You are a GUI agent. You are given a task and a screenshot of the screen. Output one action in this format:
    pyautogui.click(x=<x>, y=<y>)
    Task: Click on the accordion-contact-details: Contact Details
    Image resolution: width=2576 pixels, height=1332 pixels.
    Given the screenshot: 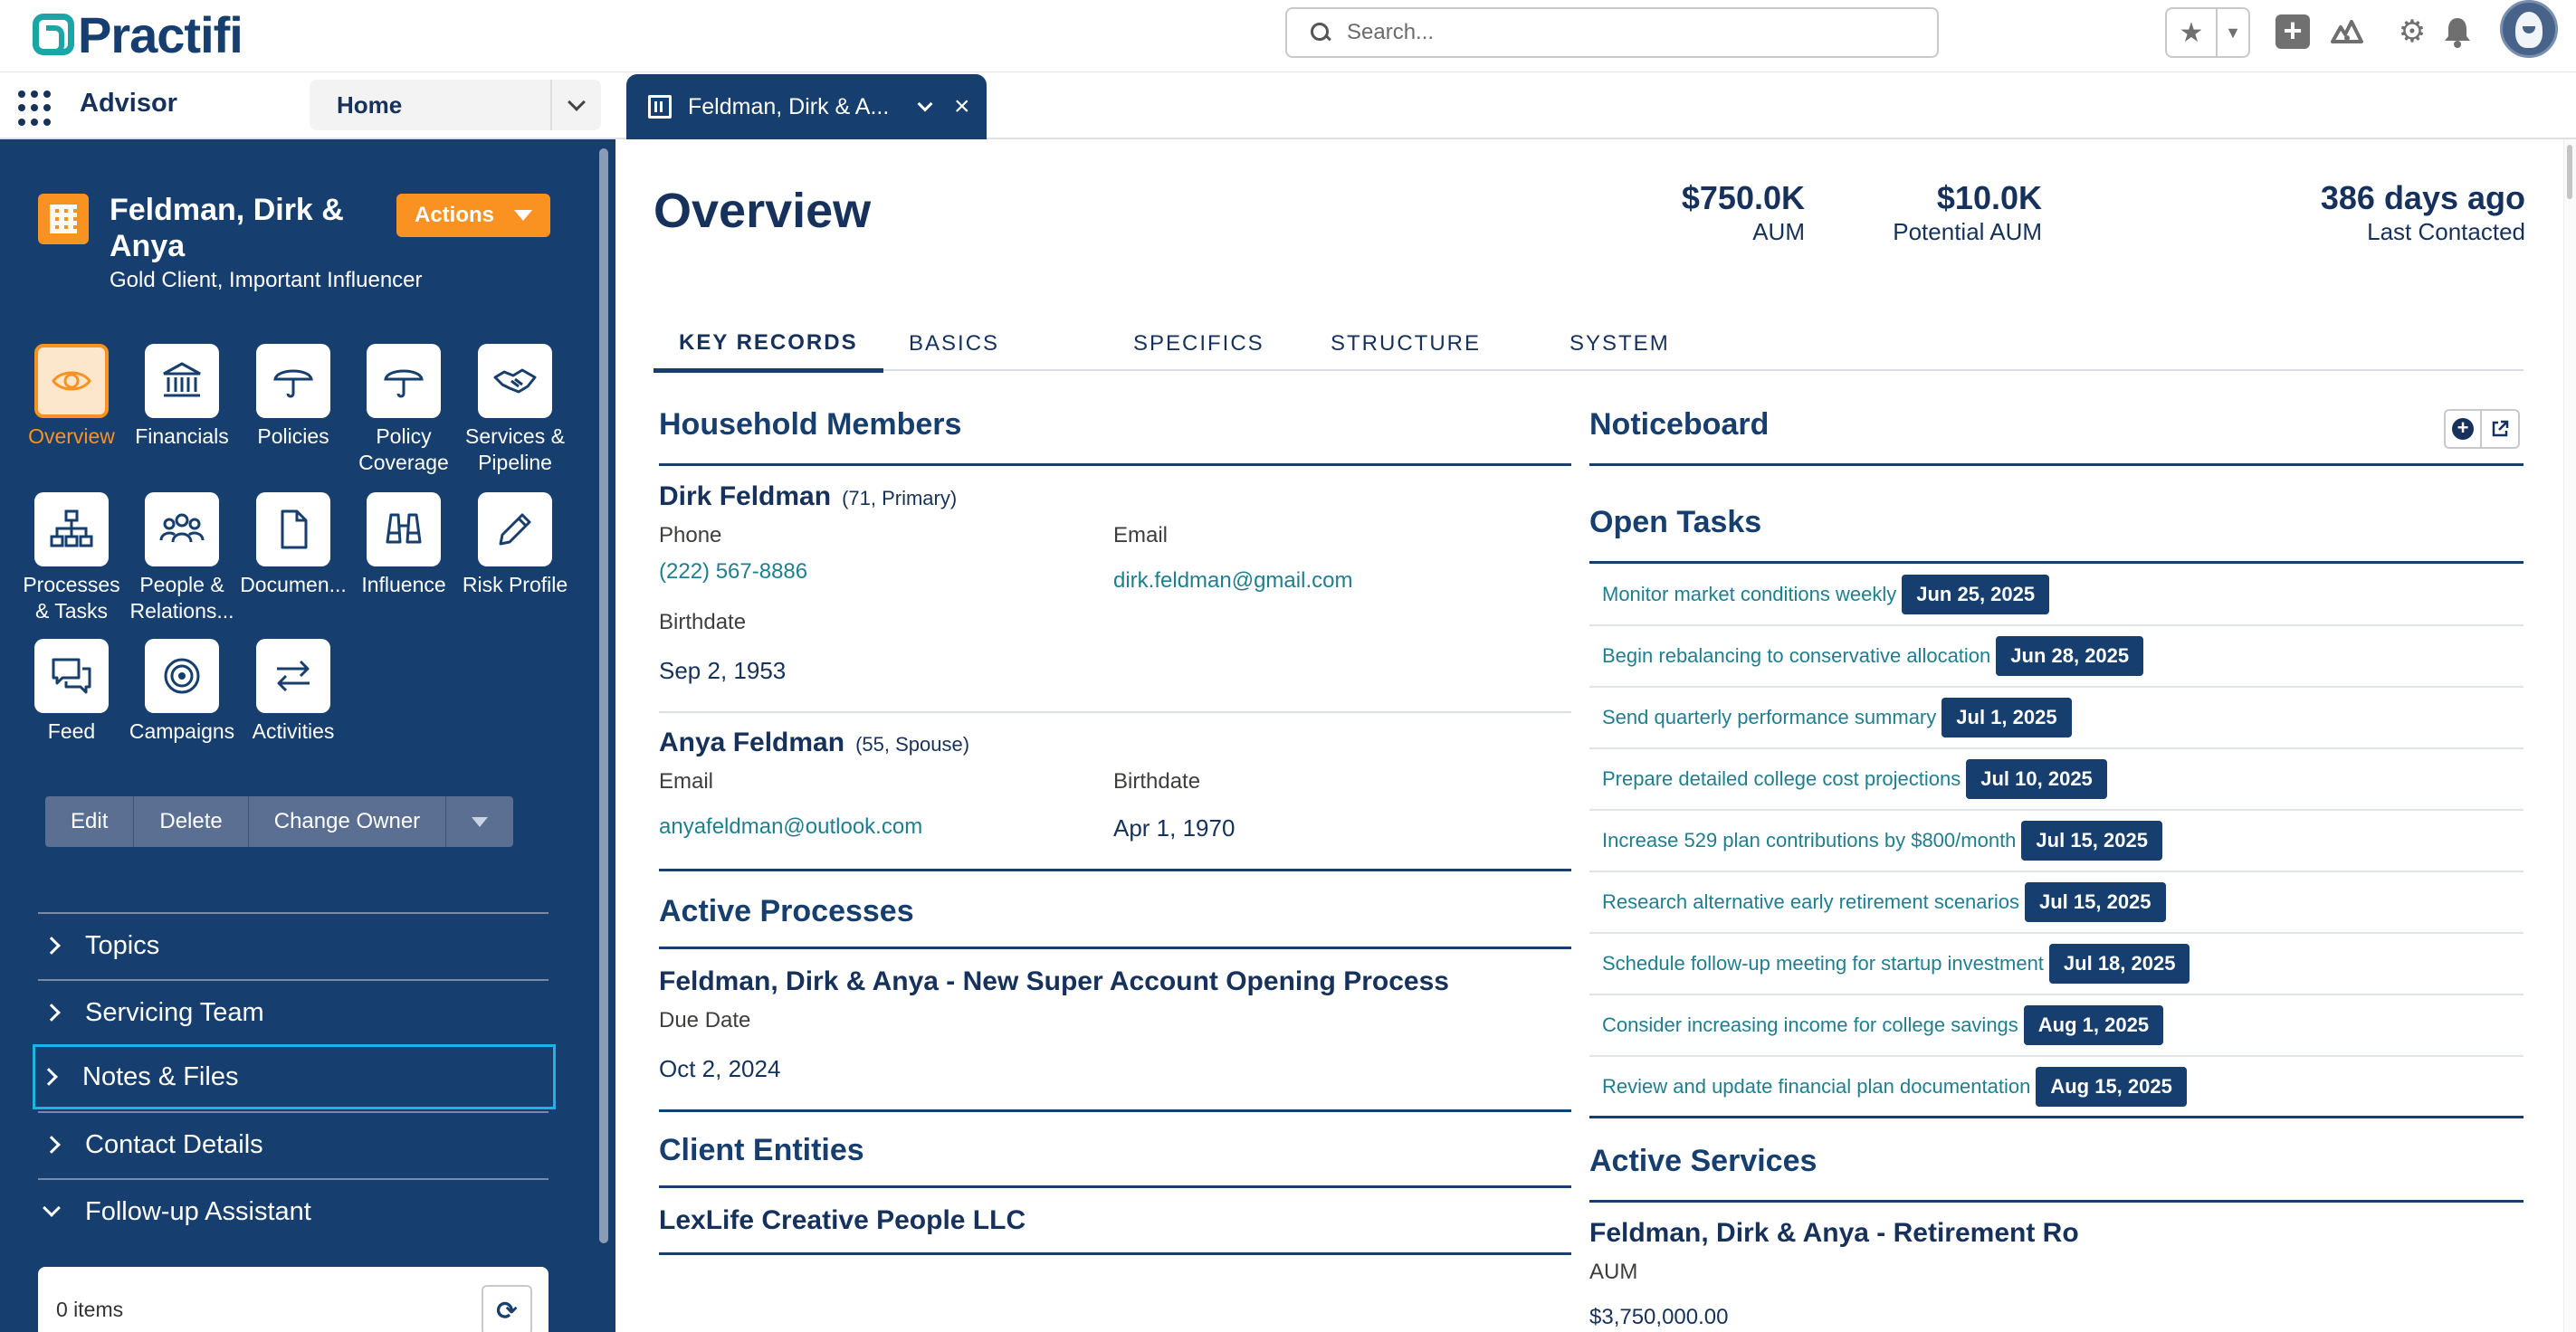 What is the action you would take?
    pyautogui.click(x=294, y=1143)
    